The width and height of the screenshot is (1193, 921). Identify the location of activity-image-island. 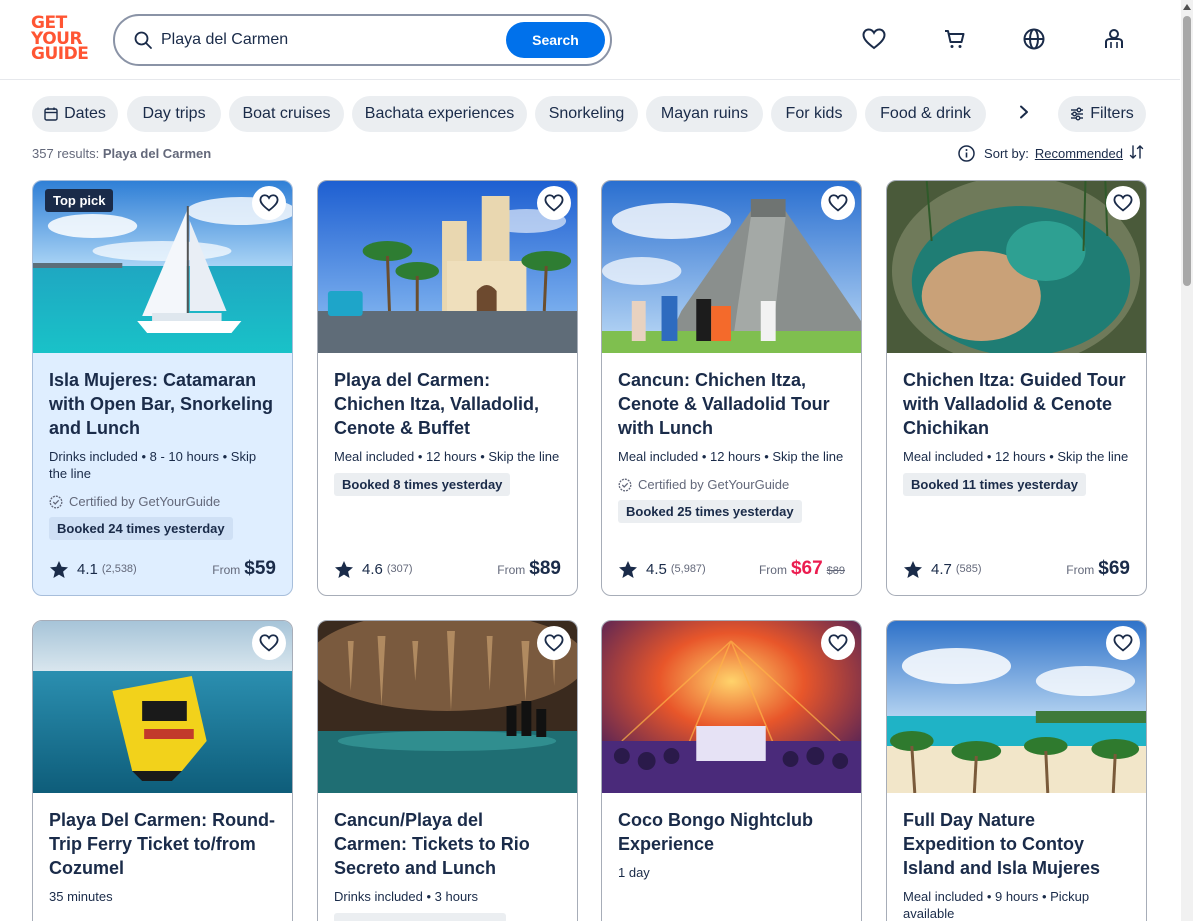
(1016, 707).